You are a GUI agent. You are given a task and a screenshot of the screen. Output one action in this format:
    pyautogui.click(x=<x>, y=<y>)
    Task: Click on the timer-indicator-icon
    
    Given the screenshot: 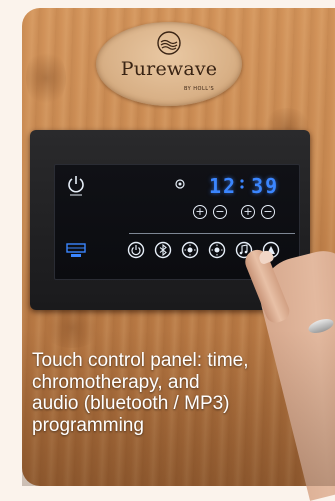 What is the action you would take?
    pyautogui.click(x=180, y=184)
    